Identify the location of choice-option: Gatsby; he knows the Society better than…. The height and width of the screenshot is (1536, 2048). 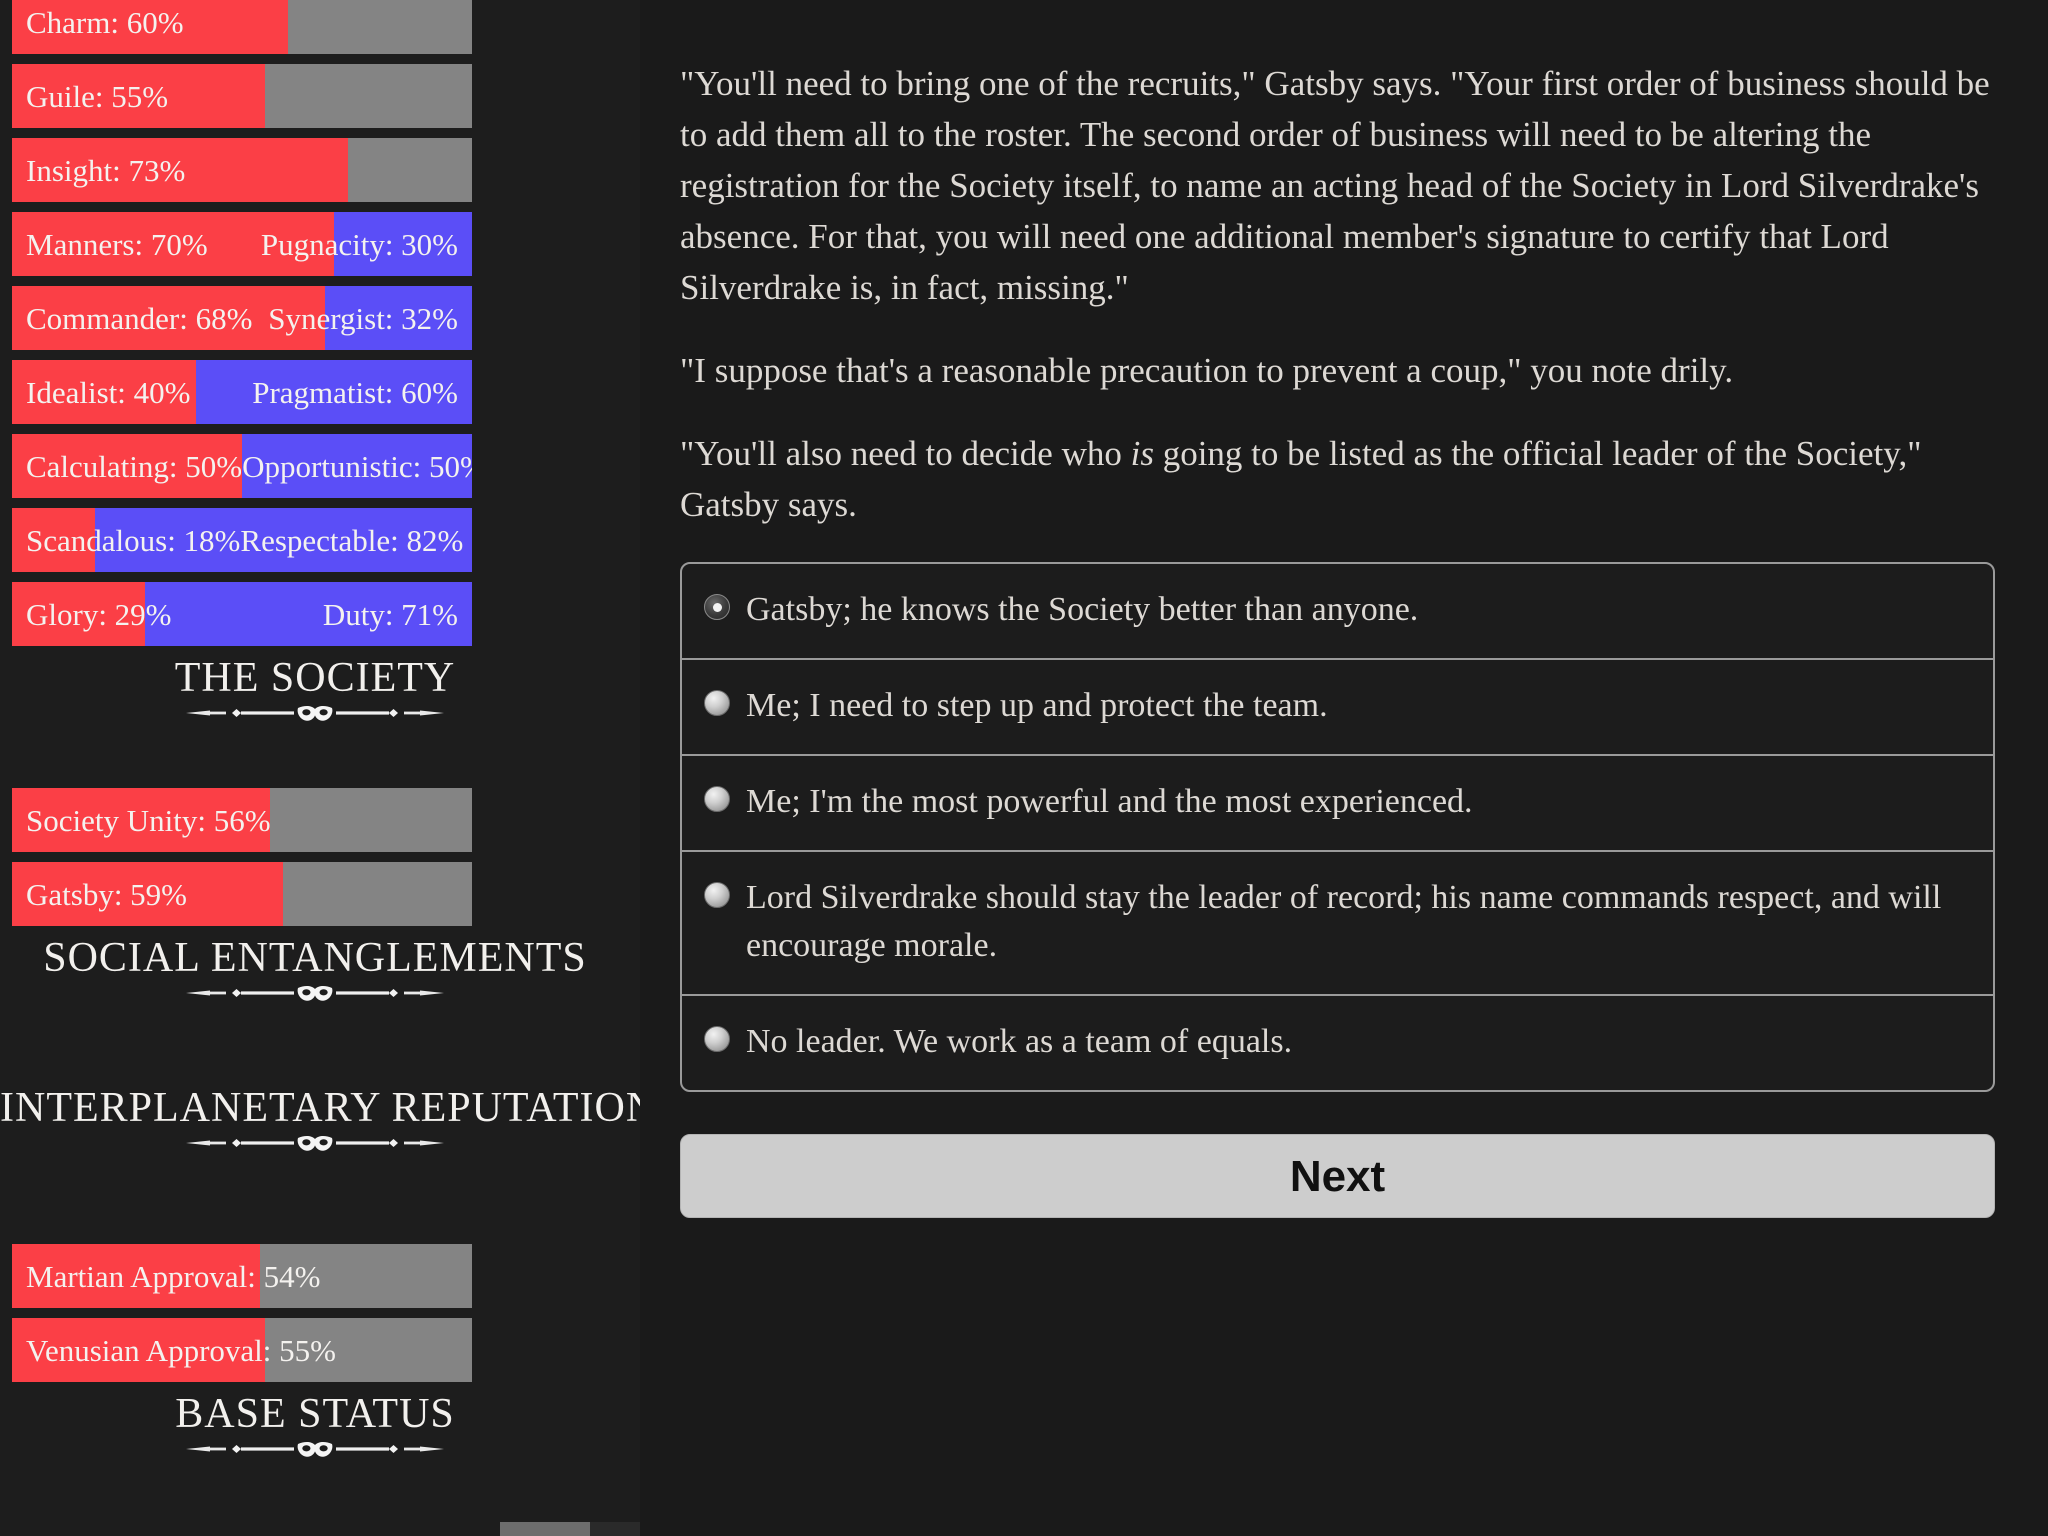
(1337, 612).